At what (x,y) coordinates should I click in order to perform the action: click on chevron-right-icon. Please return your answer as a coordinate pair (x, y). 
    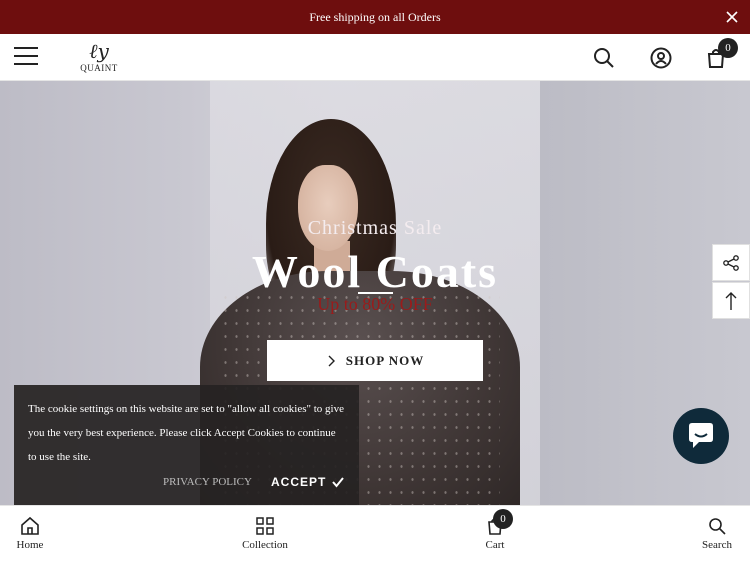
    Looking at the image, I should click on (331, 360).